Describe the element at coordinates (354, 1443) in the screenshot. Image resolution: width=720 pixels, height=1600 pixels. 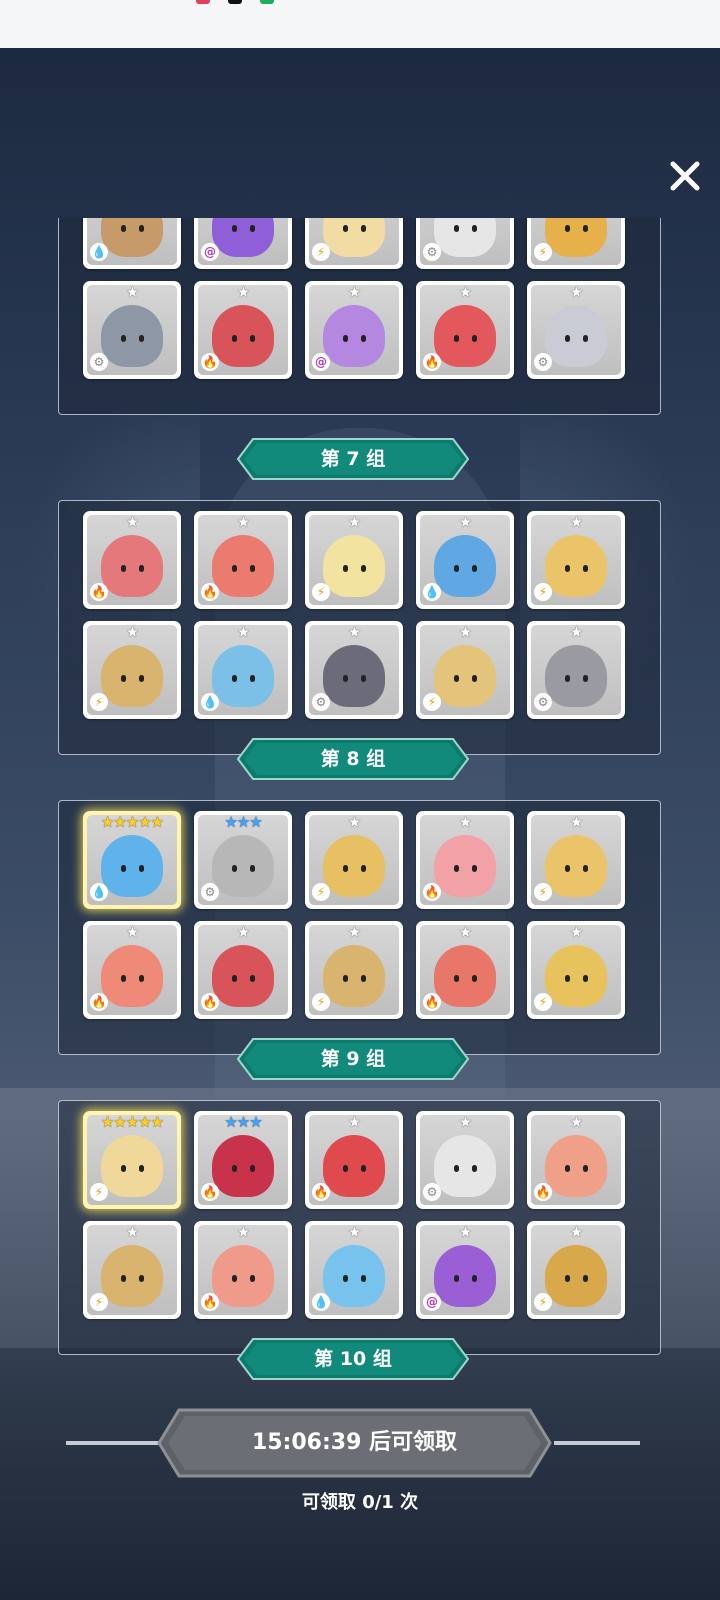
I see `claim-button: 15:06:39 后可领取` at that location.